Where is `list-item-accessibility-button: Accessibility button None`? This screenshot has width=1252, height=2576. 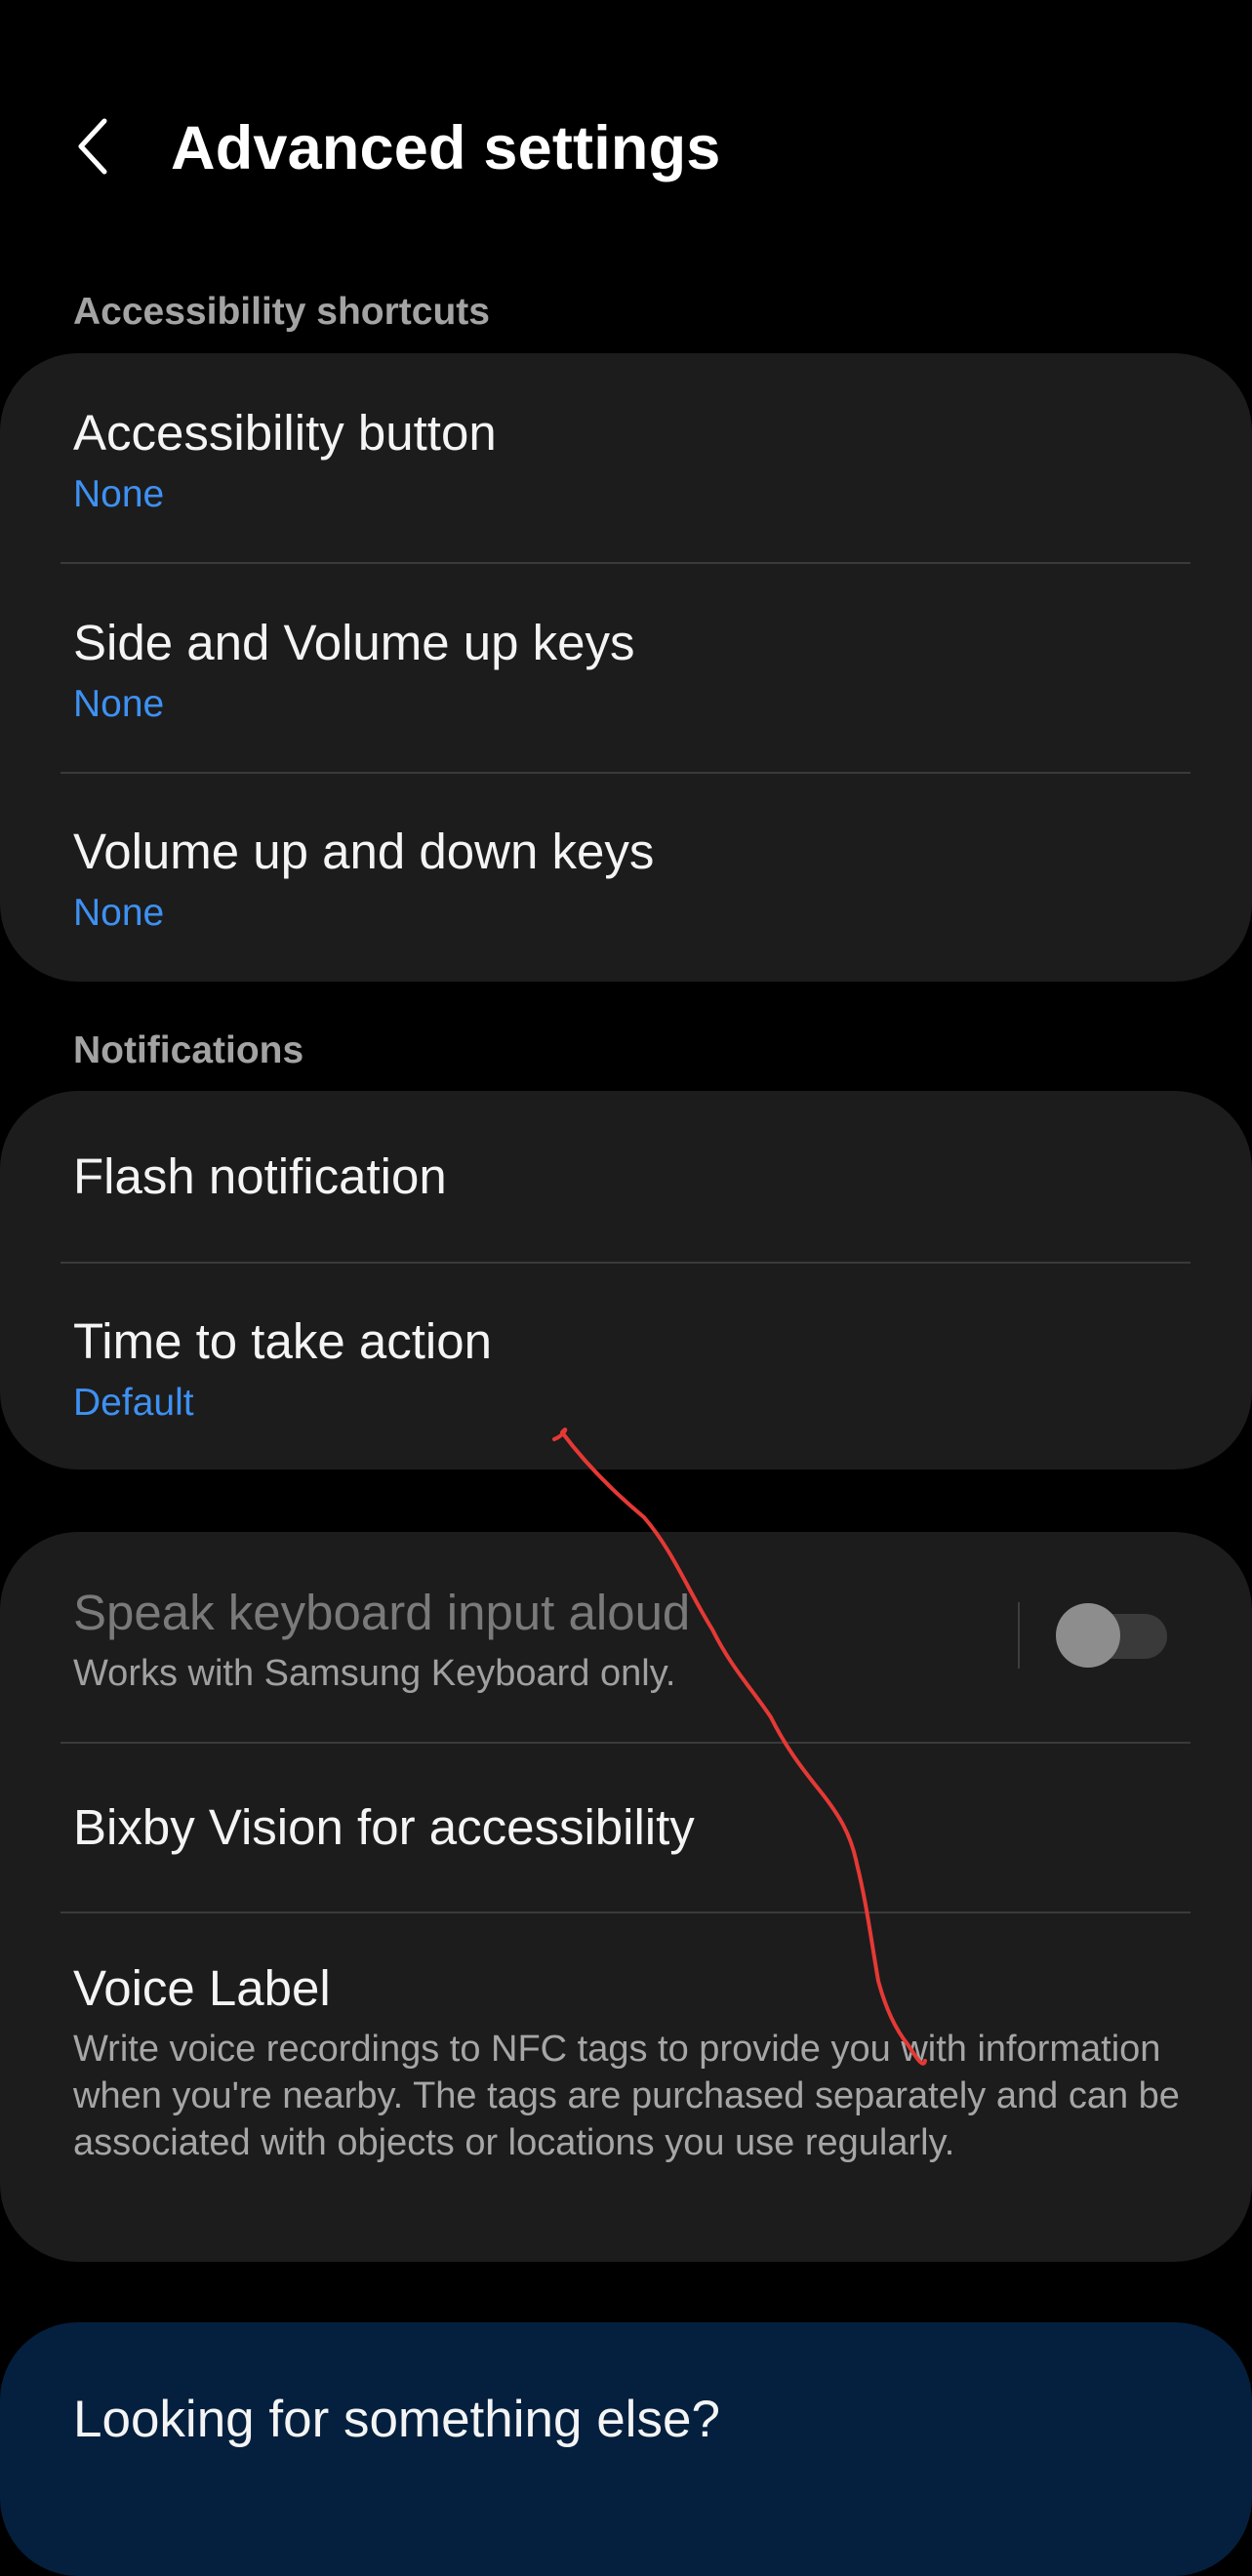 list-item-accessibility-button: Accessibility button None is located at coordinates (626, 458).